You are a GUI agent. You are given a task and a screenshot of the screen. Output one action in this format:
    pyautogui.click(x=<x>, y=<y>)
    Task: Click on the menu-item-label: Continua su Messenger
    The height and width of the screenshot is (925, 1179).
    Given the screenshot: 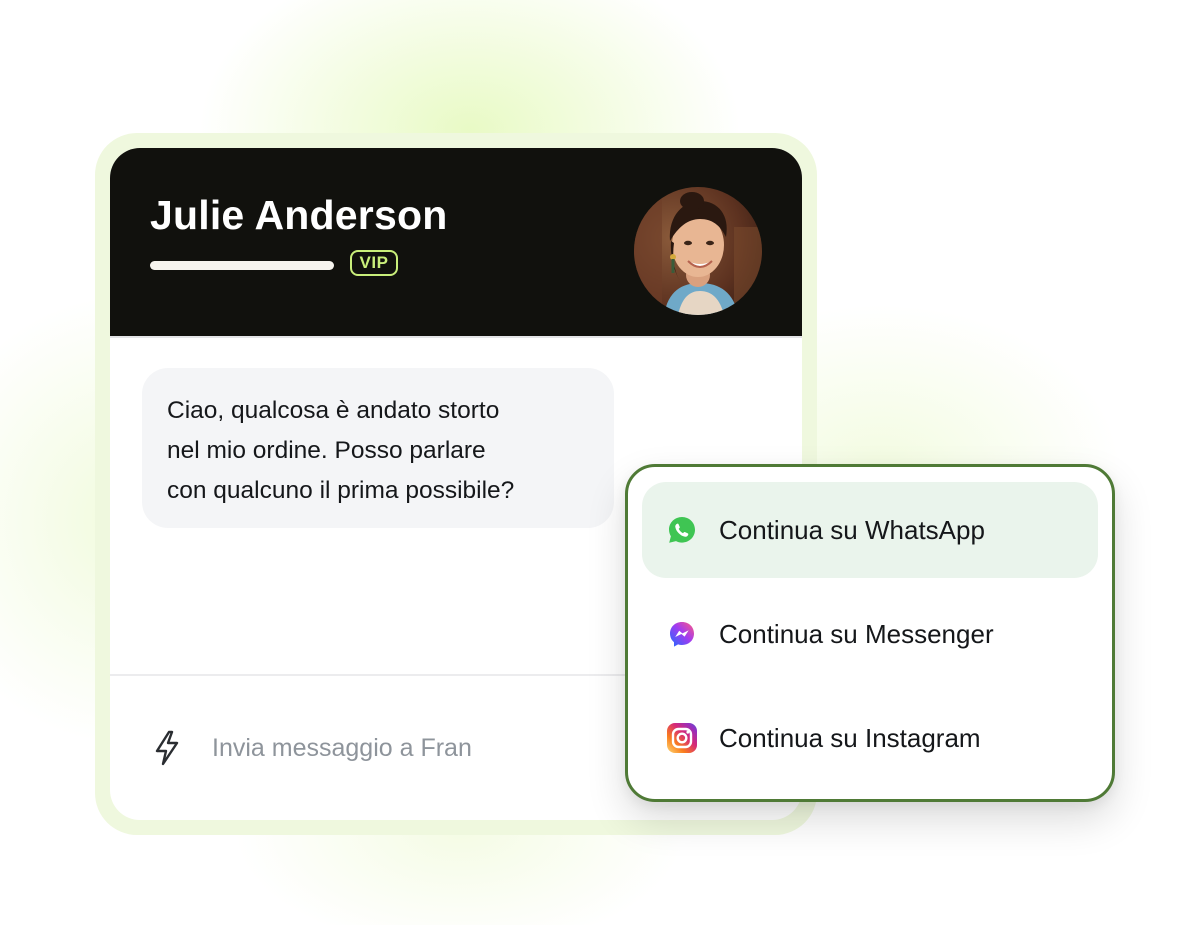 What is the action you would take?
    pyautogui.click(x=856, y=634)
    